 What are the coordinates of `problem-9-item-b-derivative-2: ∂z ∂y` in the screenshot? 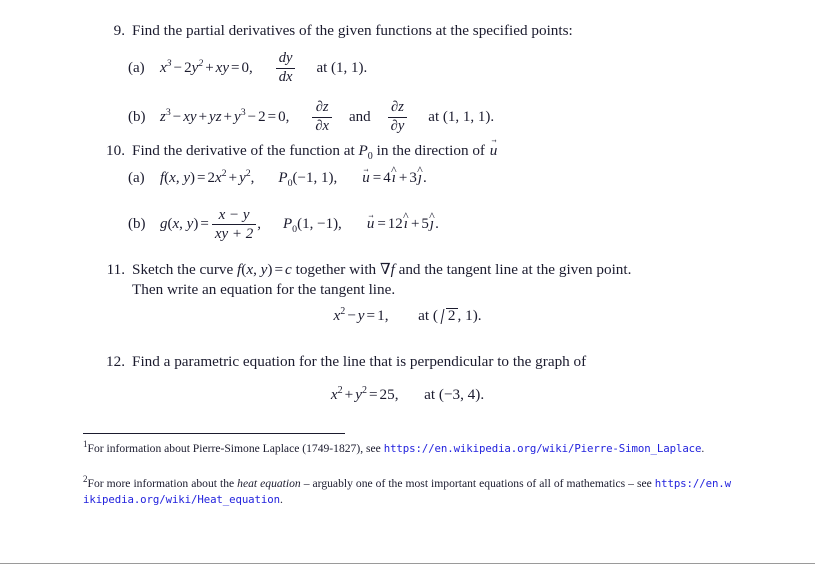 It's located at (398, 117).